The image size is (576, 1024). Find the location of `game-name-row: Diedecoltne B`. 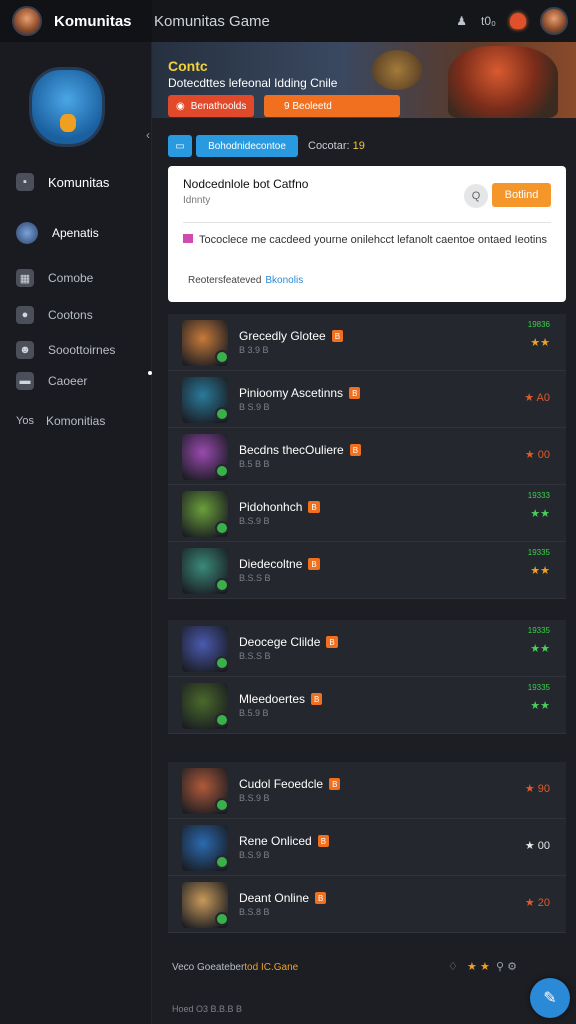

game-name-row: Diedecoltne B is located at coordinates (279, 564).